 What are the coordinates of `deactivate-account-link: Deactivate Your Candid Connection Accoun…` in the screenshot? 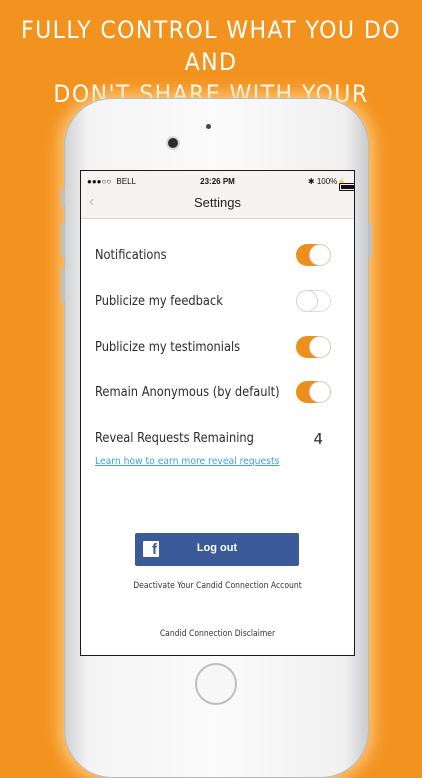 It's located at (218, 586).